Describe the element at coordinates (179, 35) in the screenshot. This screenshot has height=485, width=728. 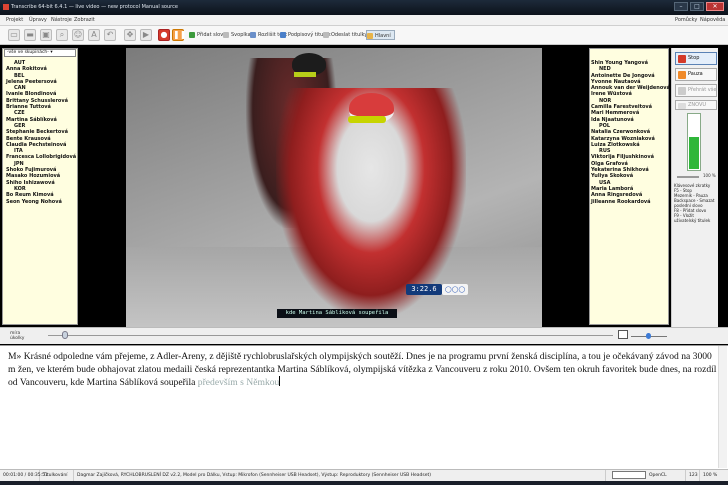
I see `pause-icon: ❚❚` at that location.